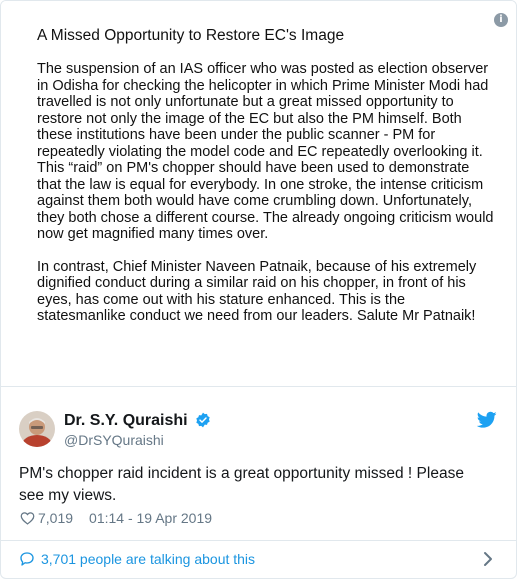 The height and width of the screenshot is (581, 519). What do you see at coordinates (114, 440) in the screenshot?
I see `author-handle: @DrSYQuraishi` at bounding box center [114, 440].